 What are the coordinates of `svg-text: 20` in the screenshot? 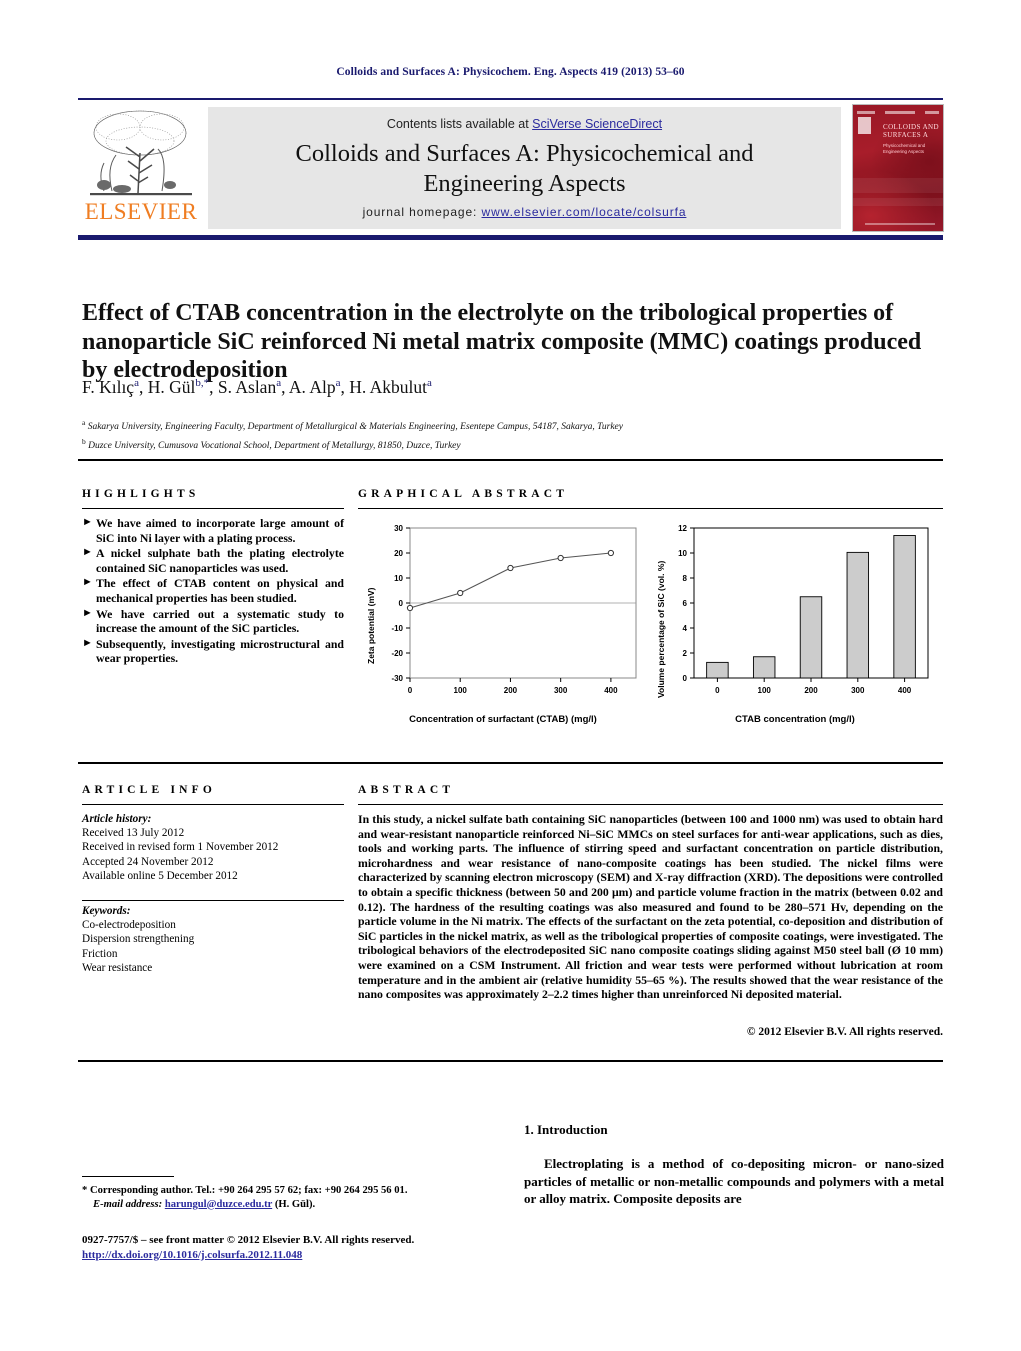 It's located at (398, 553).